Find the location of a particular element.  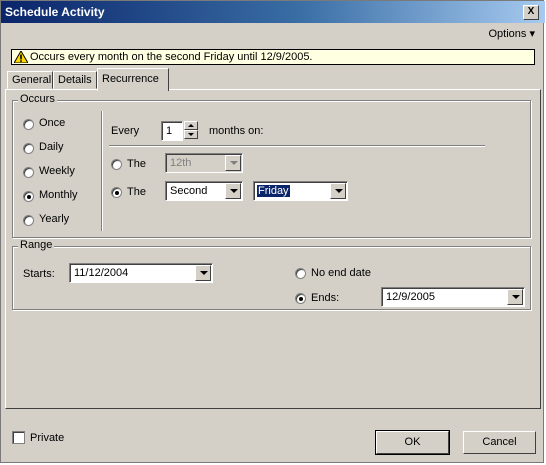

radio-day-number is located at coordinates (116, 164).